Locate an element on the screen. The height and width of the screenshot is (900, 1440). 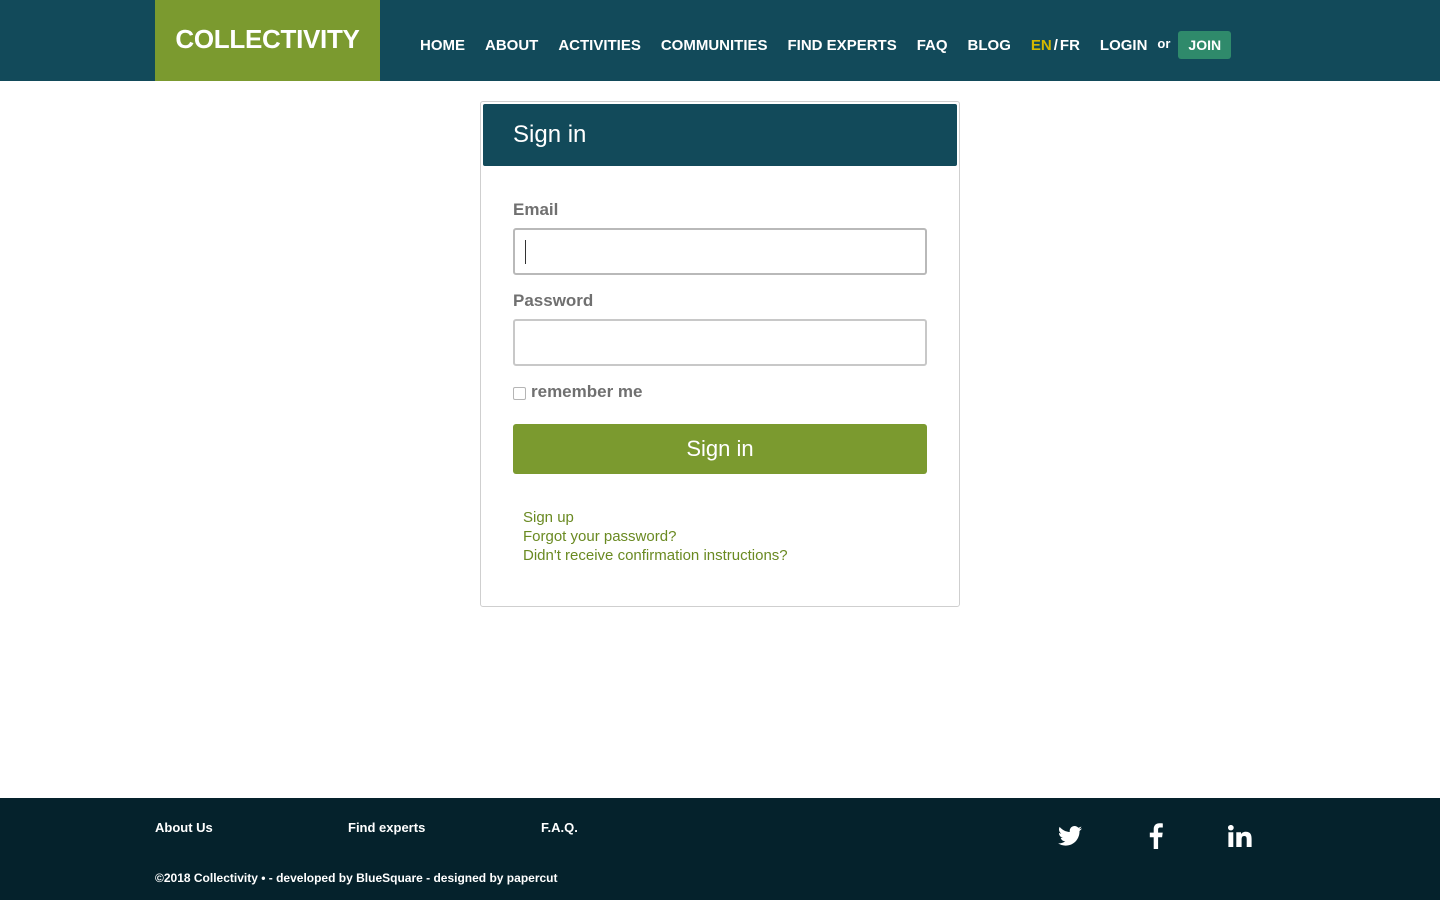
nav-home-link: HOME is located at coordinates (442, 45).